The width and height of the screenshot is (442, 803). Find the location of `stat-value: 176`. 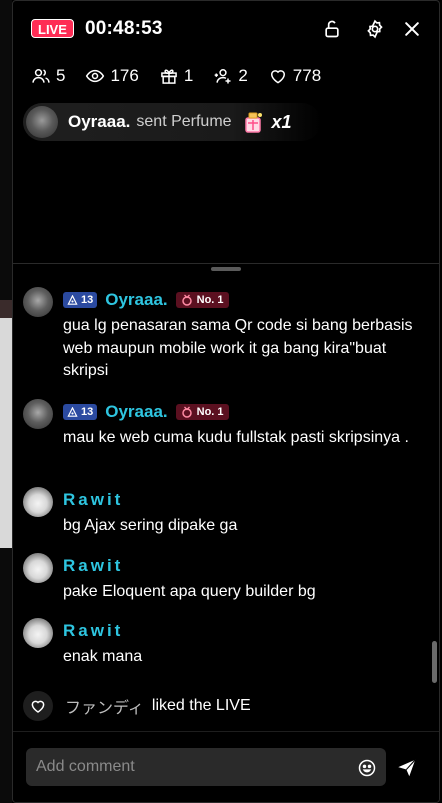

stat-value: 176 is located at coordinates (124, 75).